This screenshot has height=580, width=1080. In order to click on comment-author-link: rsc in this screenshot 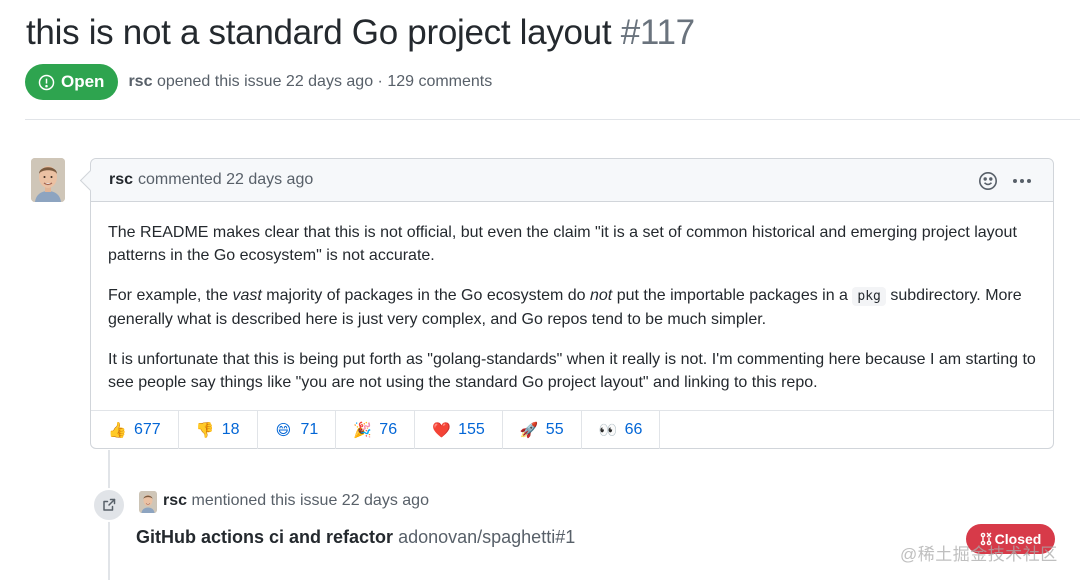, I will do `click(121, 180)`.